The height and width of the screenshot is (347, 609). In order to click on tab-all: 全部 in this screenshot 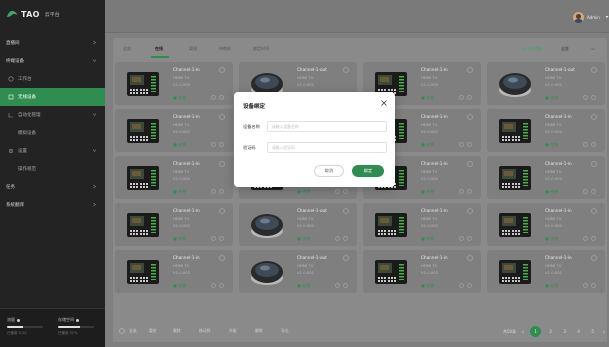, I will do `click(127, 49)`.